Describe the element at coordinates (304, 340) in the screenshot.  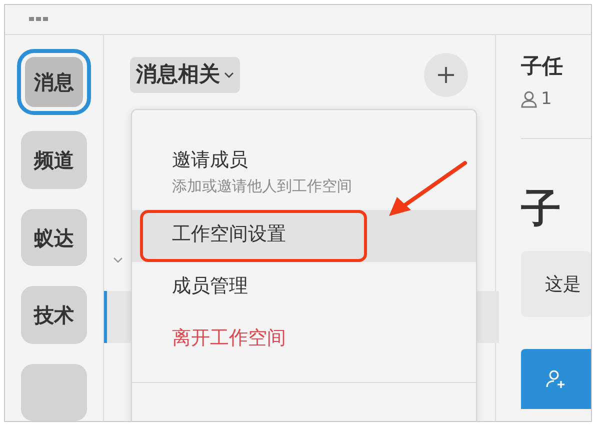
I see `menu-item: 离开工作空间` at that location.